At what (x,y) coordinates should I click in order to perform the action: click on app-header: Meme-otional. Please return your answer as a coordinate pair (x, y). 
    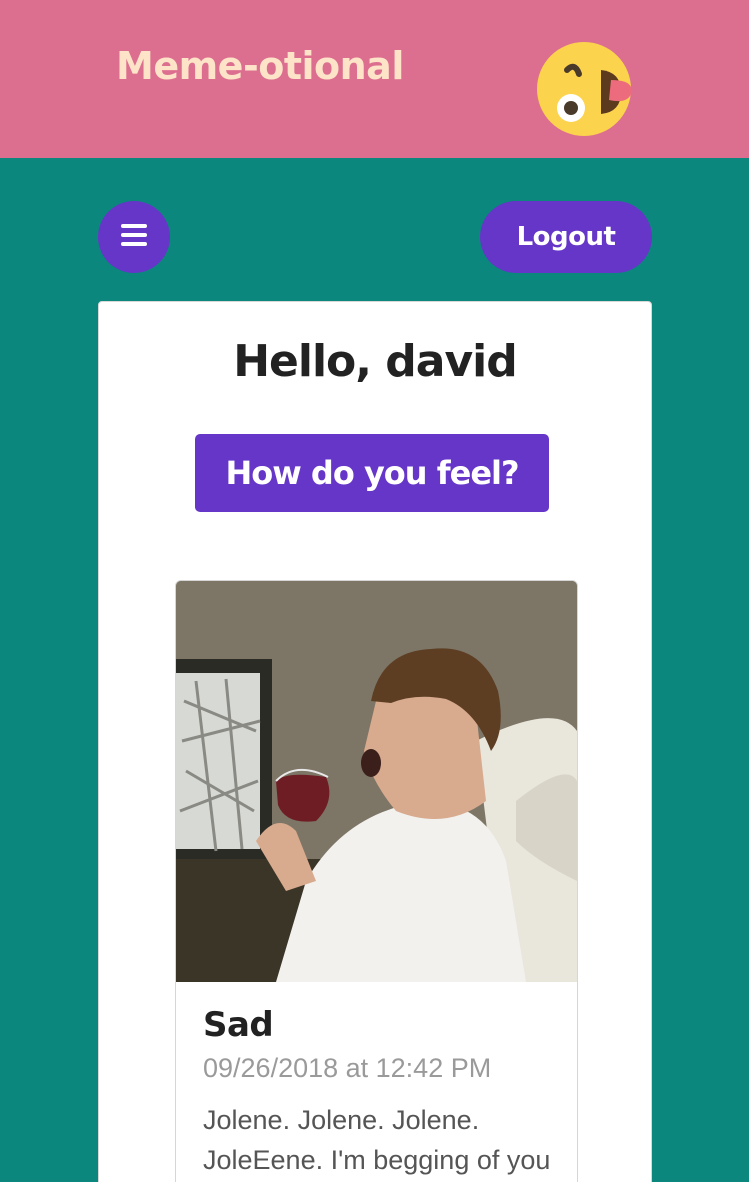
    Looking at the image, I should click on (374, 79).